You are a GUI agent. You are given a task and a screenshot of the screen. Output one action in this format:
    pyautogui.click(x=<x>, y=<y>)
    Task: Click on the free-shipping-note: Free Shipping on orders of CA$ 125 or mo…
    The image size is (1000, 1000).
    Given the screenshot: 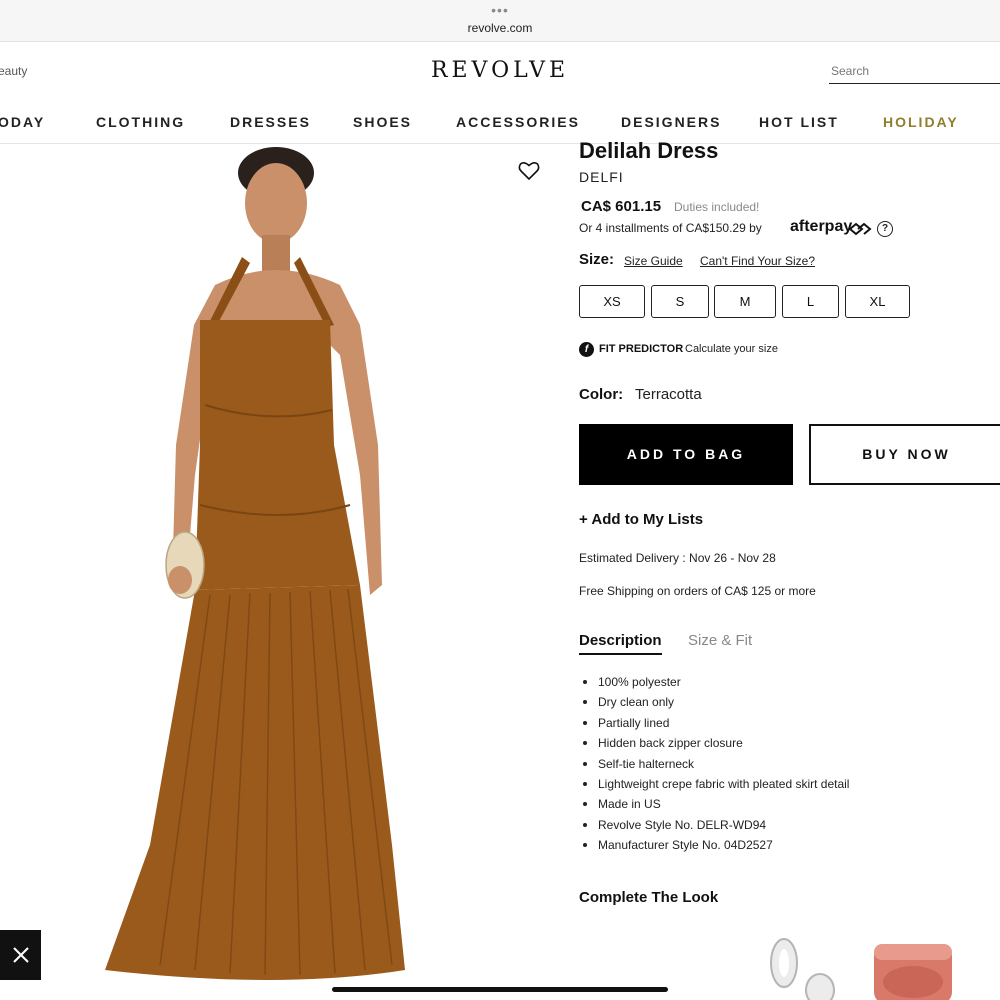 What is the action you would take?
    pyautogui.click(x=697, y=591)
    